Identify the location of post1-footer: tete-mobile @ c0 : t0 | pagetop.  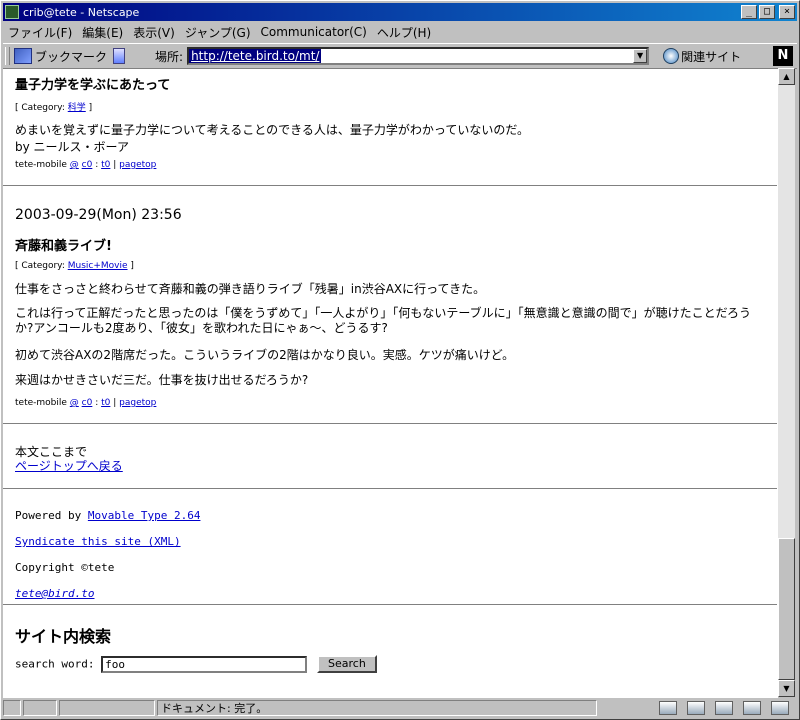
(86, 165).